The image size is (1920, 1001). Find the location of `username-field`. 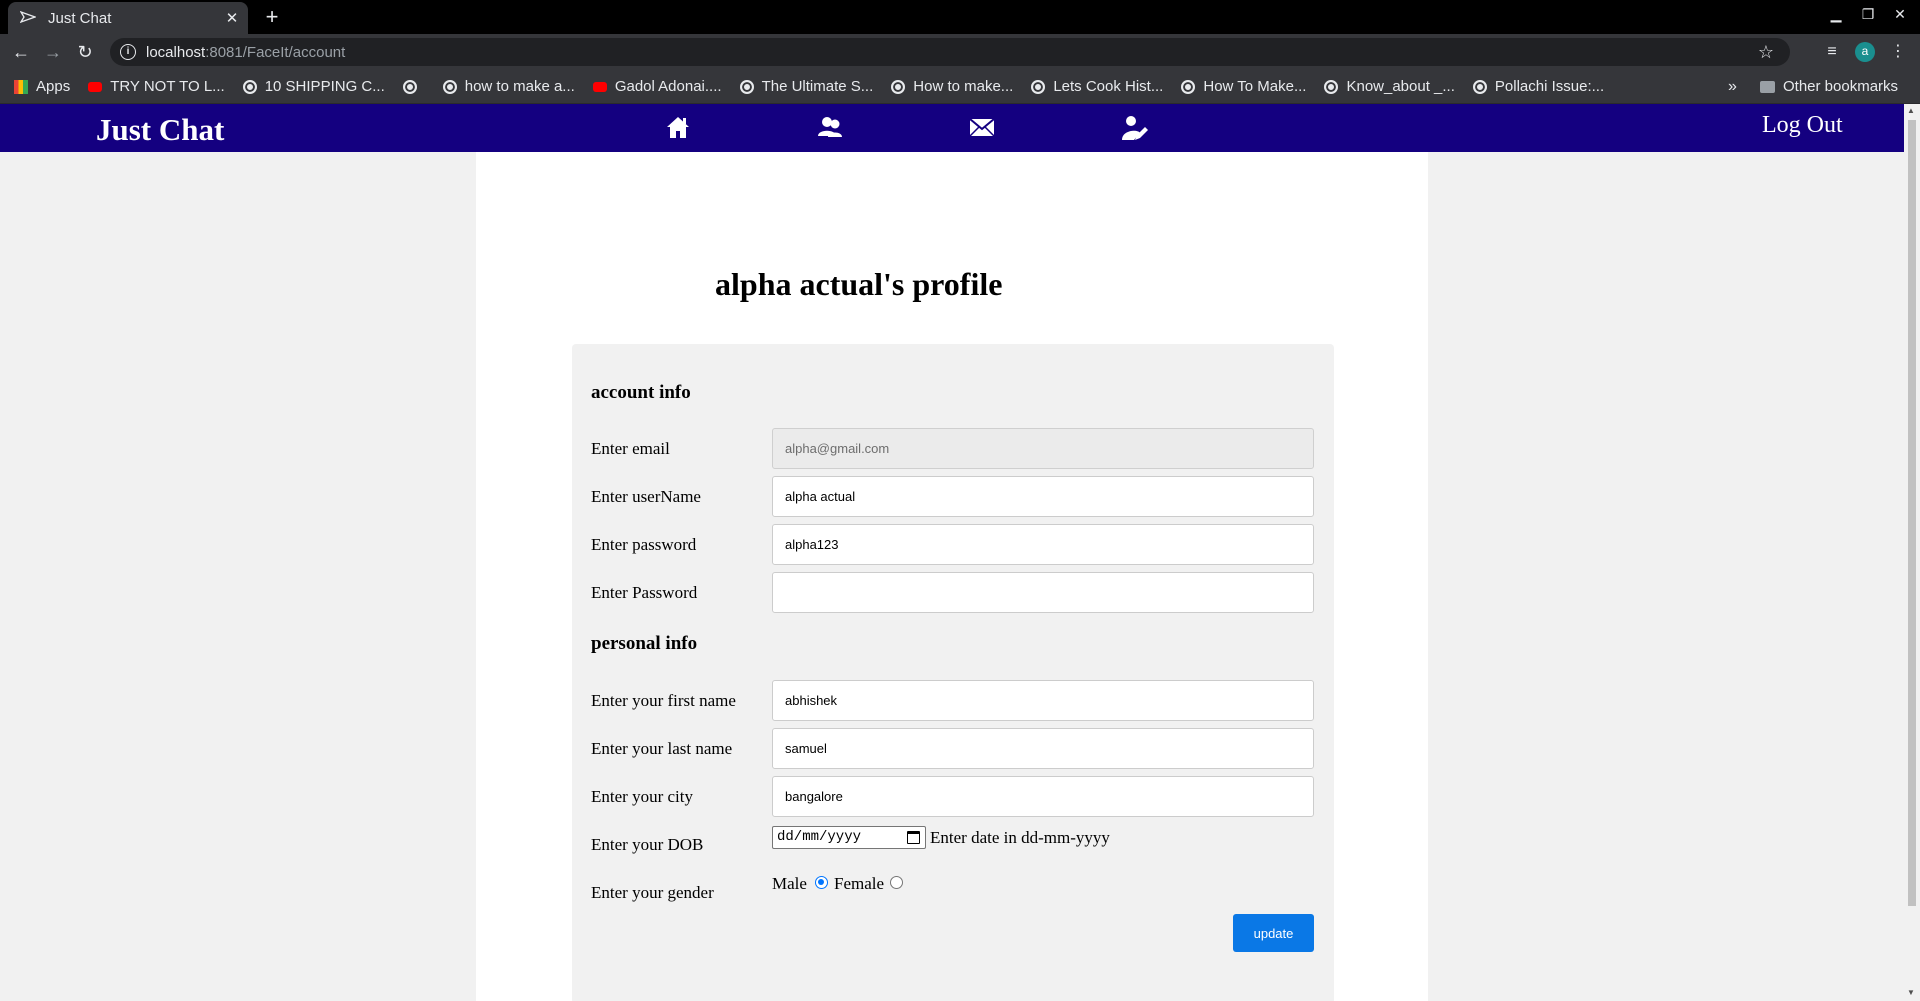

username-field is located at coordinates (1043, 496).